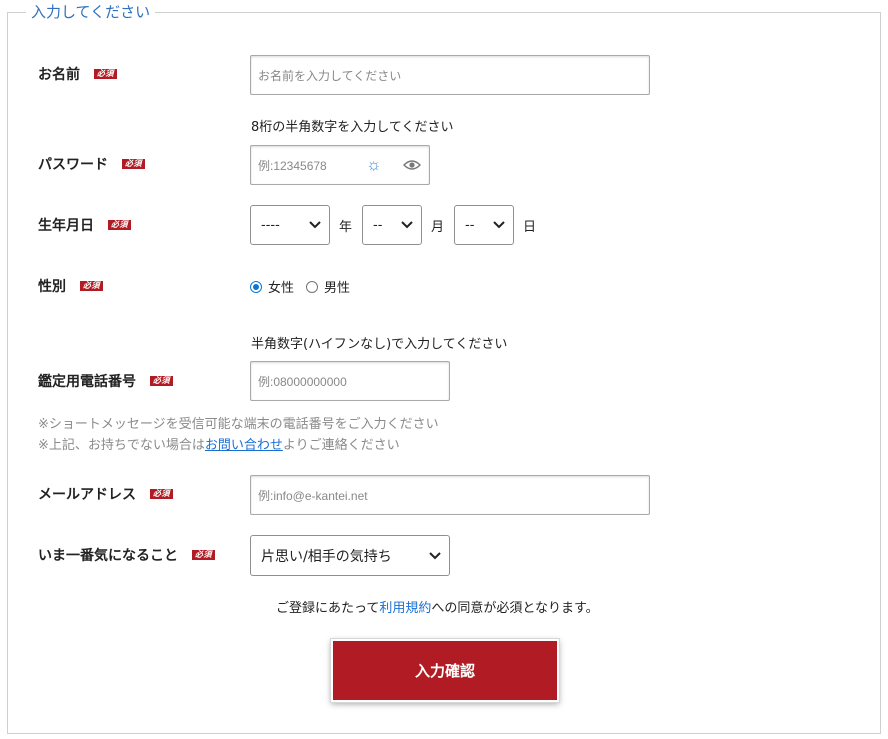 Image resolution: width=888 pixels, height=739 pixels. Describe the element at coordinates (341, 445) in the screenshot. I see `phone-note-2-suffix: よりご連絡ください` at that location.